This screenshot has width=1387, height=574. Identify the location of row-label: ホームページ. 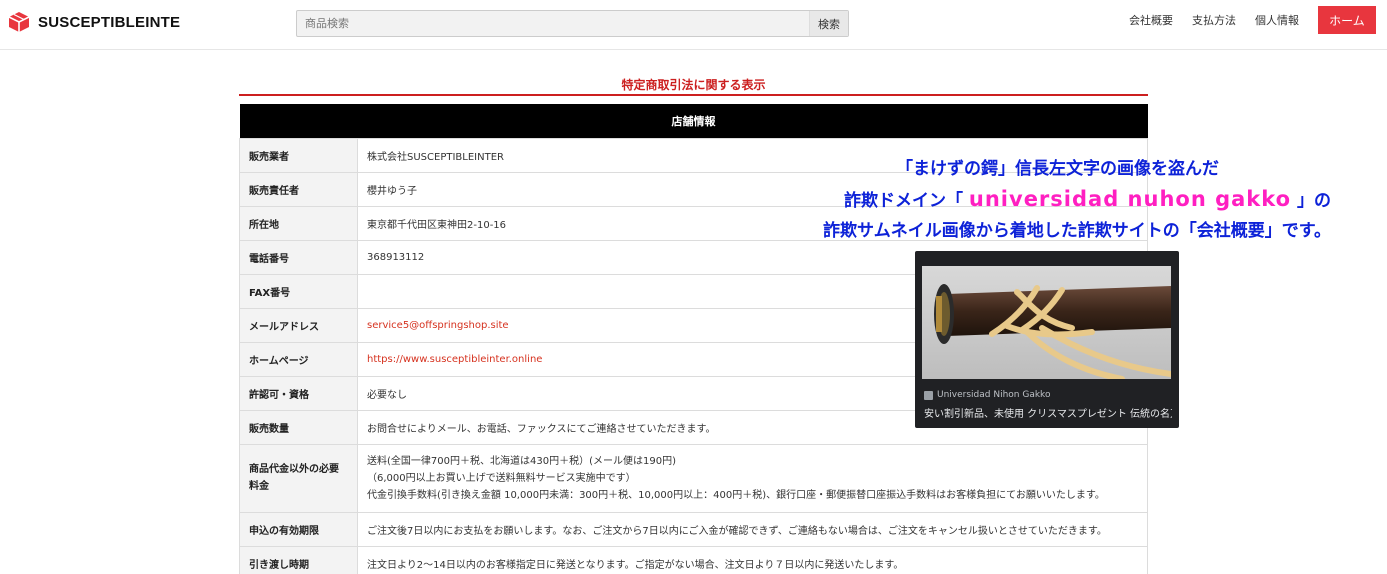
(298, 359).